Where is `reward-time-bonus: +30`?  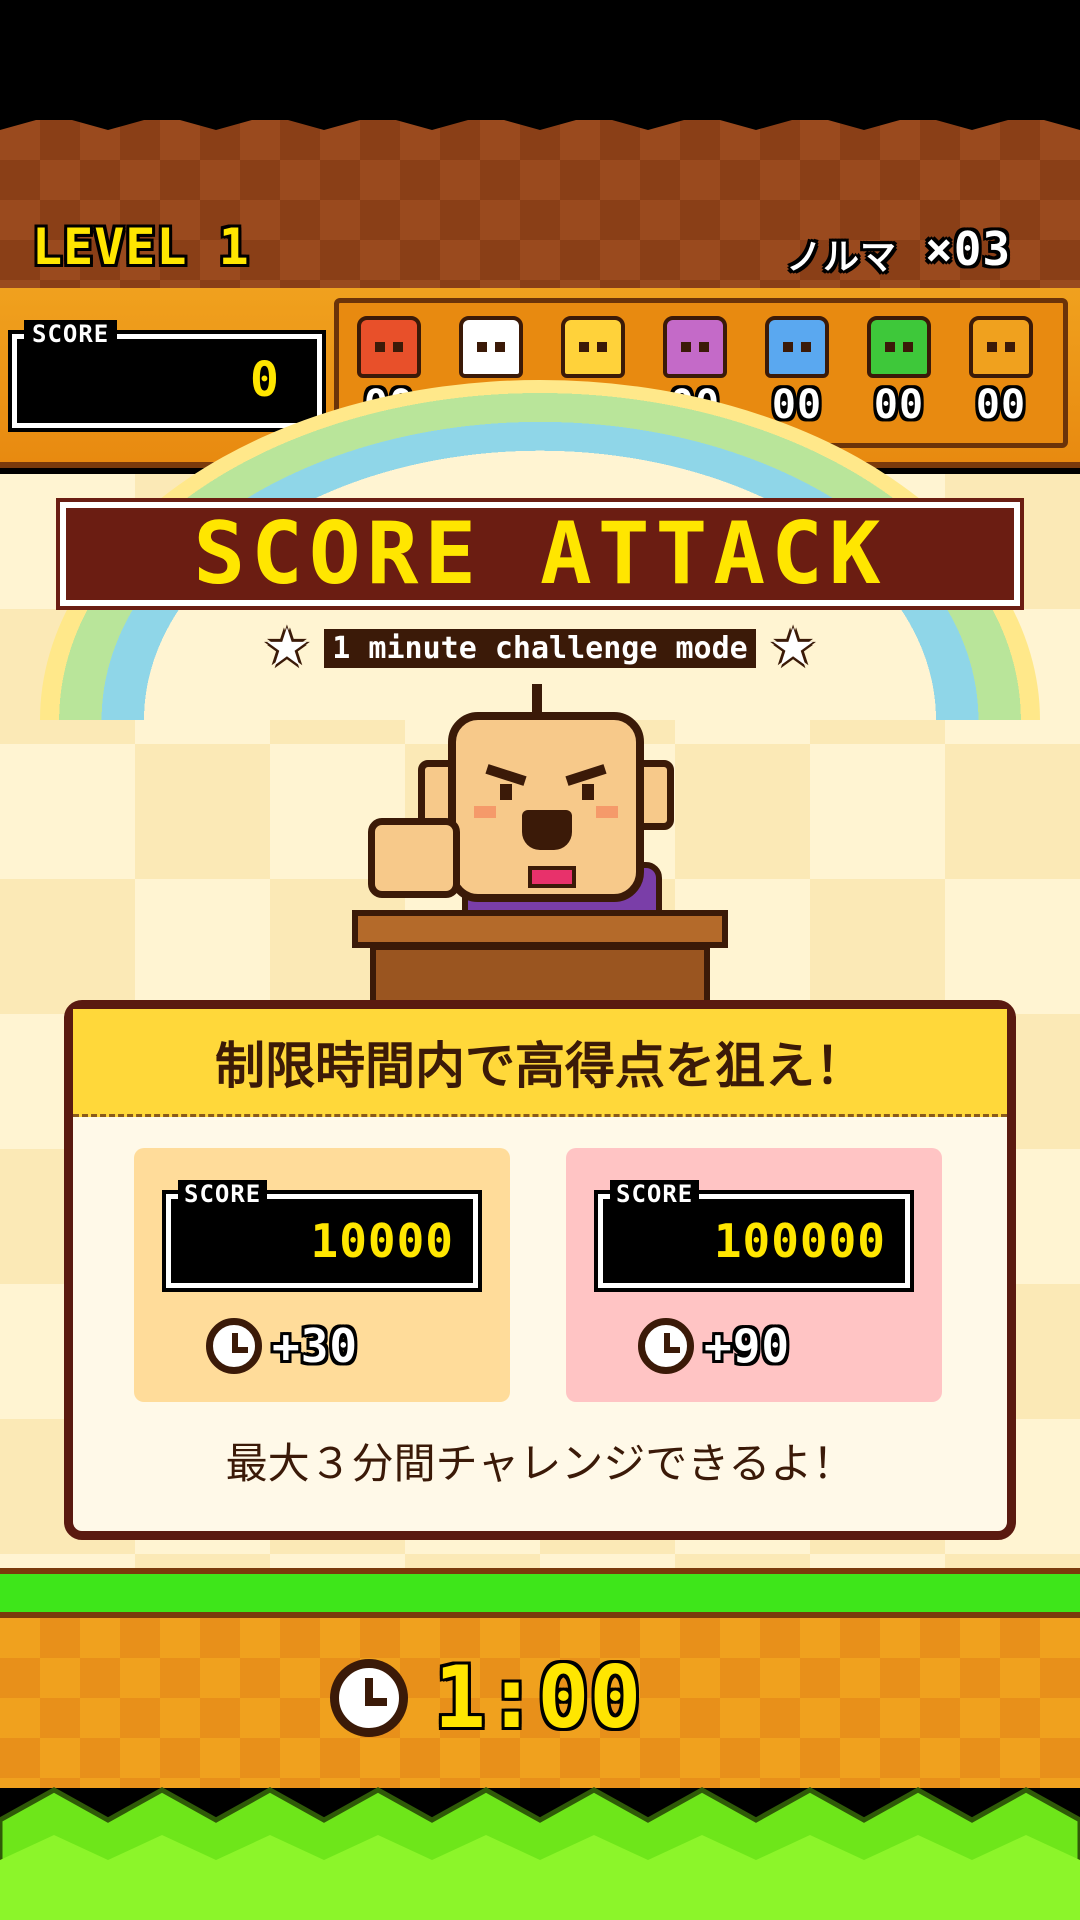
reward-time-bonus: +30 is located at coordinates (282, 1346).